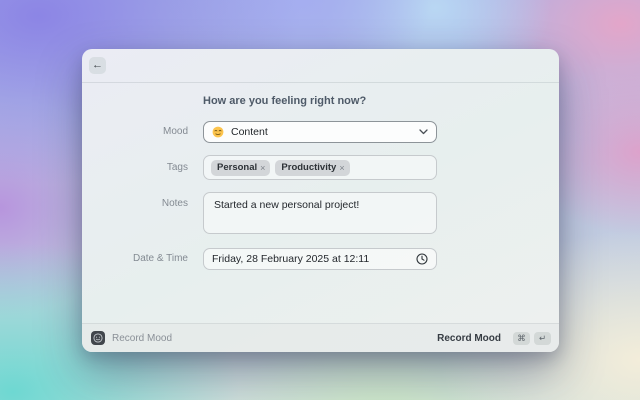 The height and width of the screenshot is (400, 640). I want to click on tag-chip: Personal ×, so click(241, 167).